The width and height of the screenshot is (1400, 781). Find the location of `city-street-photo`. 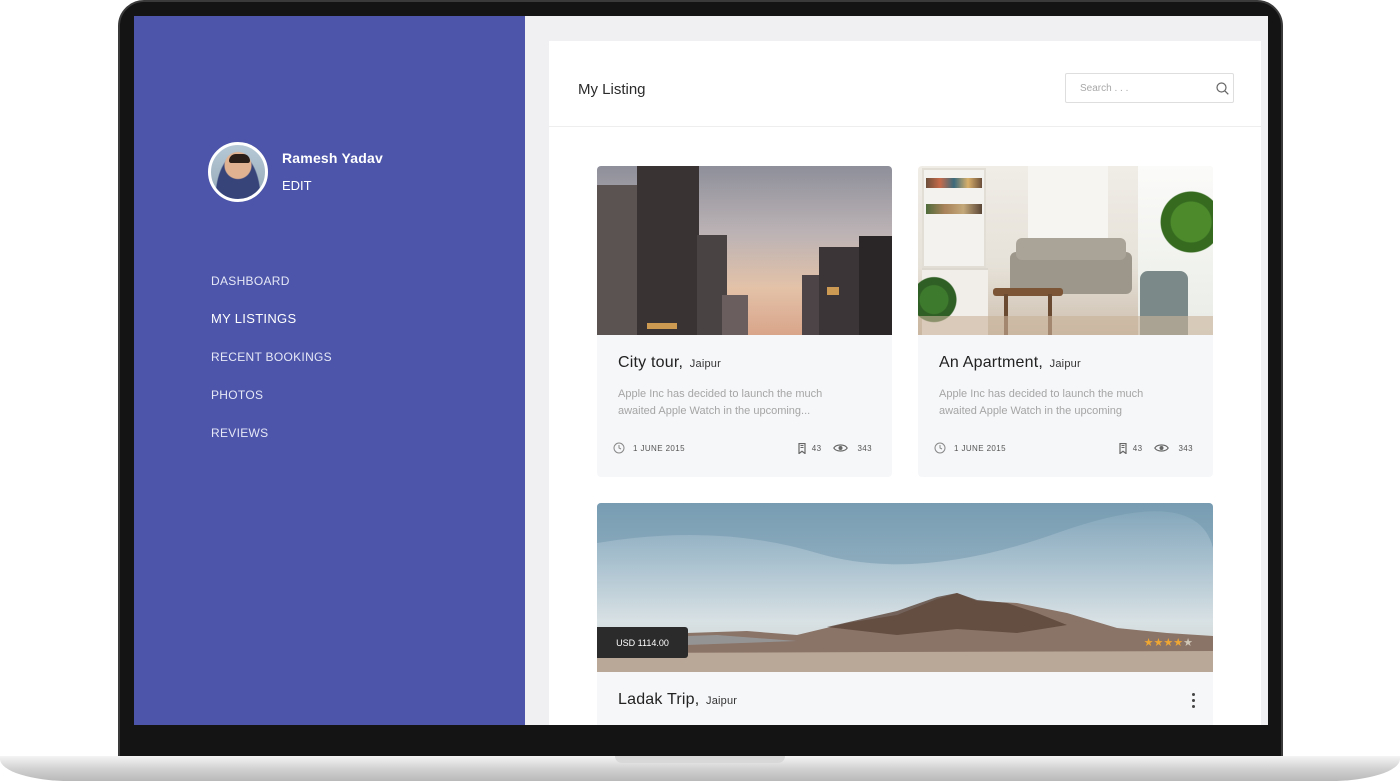

city-street-photo is located at coordinates (744, 250).